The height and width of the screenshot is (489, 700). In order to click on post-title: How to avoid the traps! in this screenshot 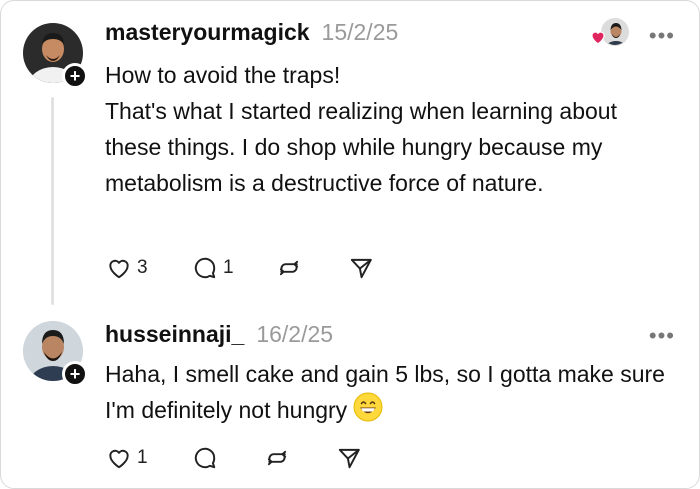, I will do `click(223, 75)`.